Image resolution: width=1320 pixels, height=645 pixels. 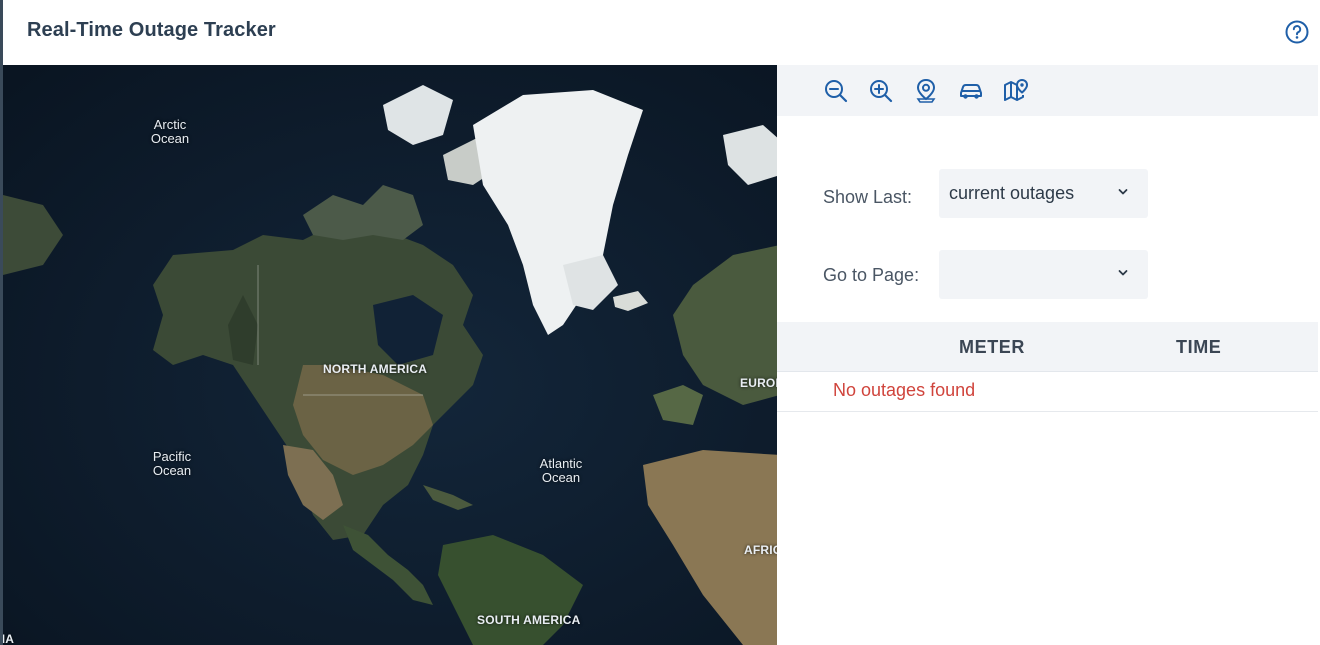 I want to click on map-label-arctic-ocean: Arctic Ocean, so click(x=170, y=131).